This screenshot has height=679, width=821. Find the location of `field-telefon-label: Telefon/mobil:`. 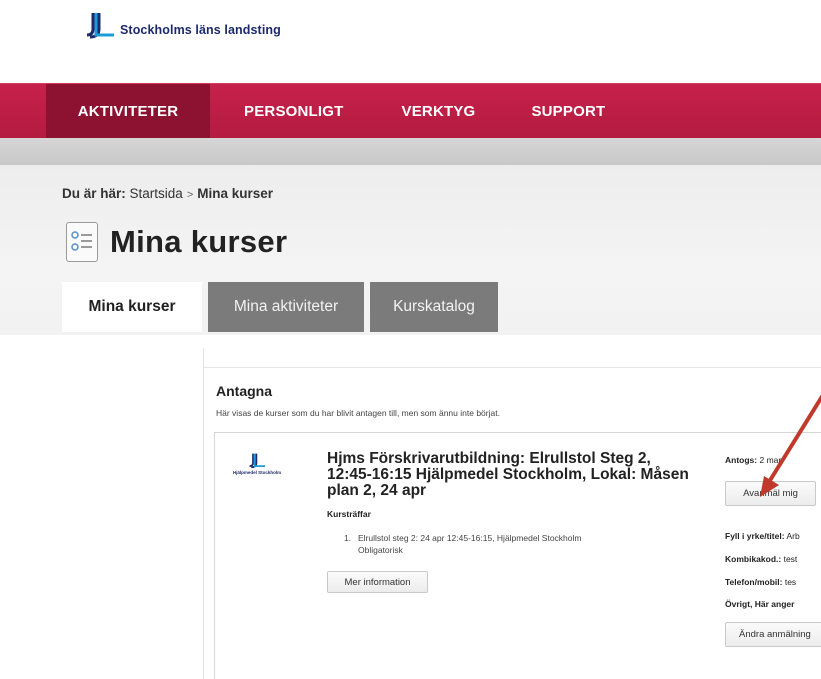

field-telefon-label: Telefon/mobil: is located at coordinates (754, 582).